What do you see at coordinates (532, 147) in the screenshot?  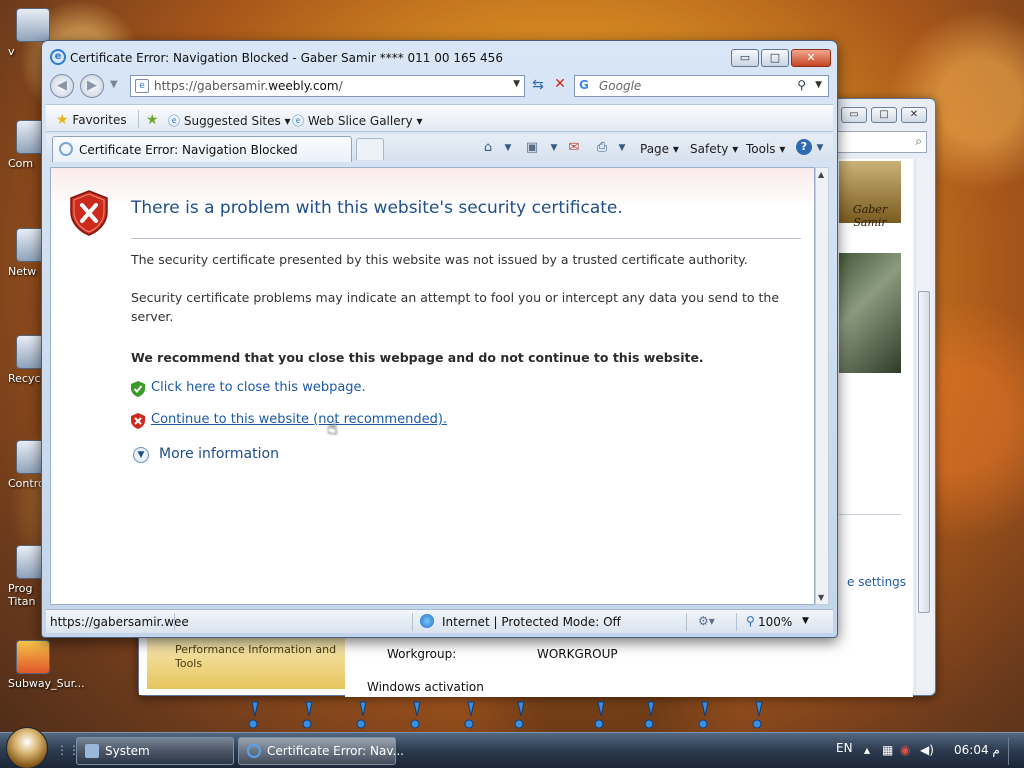 I see `feeds-icon: ▣` at bounding box center [532, 147].